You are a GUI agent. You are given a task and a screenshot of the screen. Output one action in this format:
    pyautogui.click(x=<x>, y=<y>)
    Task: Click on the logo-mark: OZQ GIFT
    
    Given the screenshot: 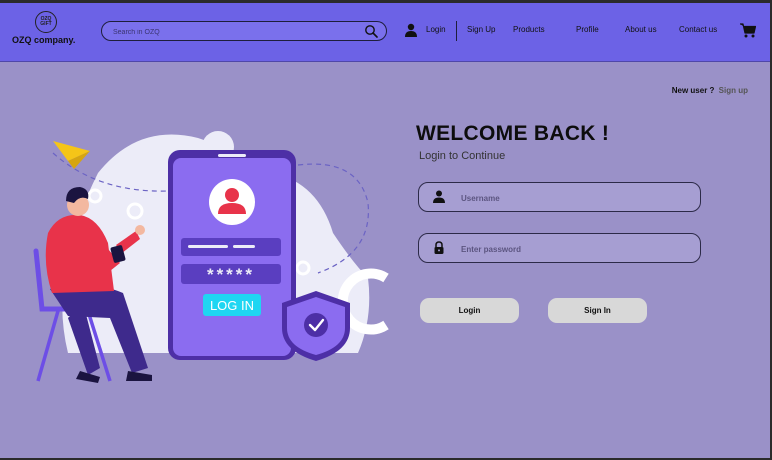 What is the action you would take?
    pyautogui.click(x=46, y=22)
    